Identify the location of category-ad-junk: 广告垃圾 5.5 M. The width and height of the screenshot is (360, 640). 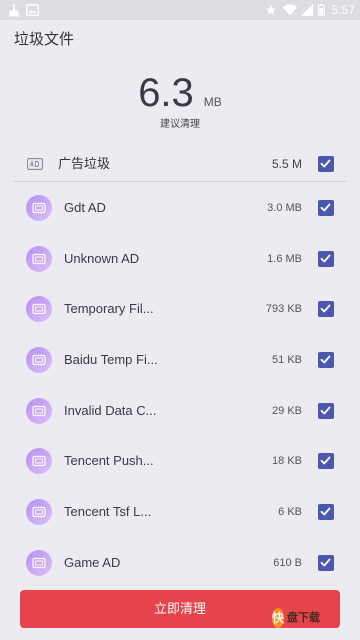
(180, 164).